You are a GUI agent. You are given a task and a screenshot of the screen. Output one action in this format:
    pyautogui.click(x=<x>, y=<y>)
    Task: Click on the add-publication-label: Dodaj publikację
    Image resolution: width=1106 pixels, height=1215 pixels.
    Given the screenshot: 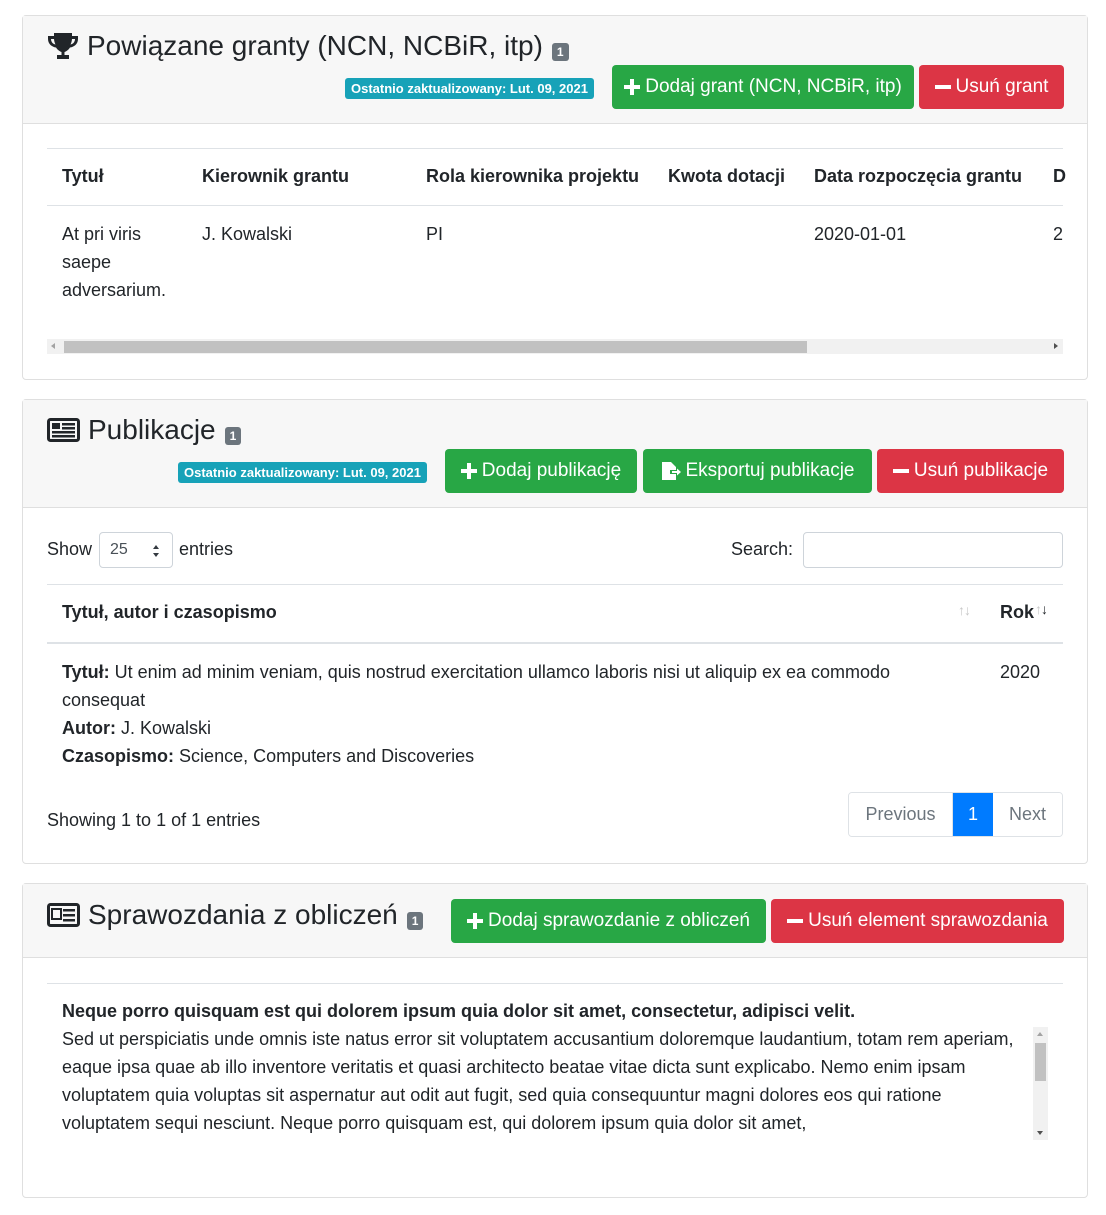 What is the action you would take?
    pyautogui.click(x=551, y=470)
    